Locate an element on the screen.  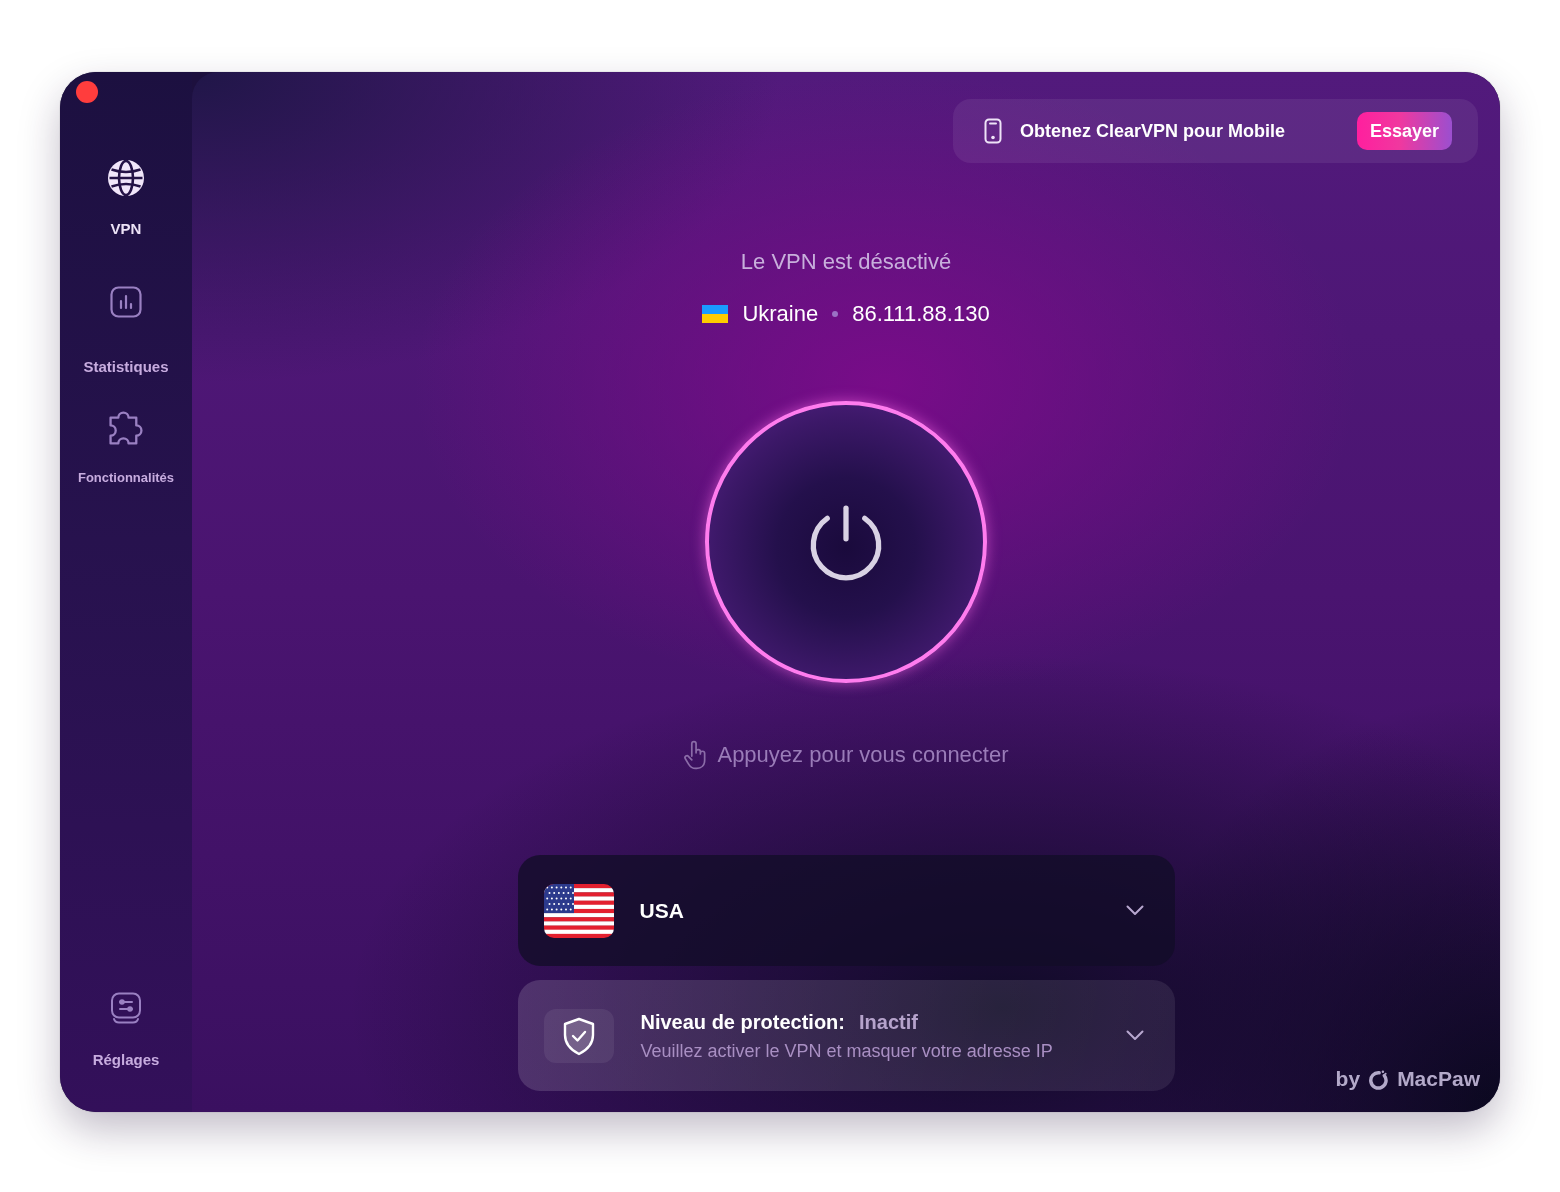
location-selector: USA is located at coordinates (846, 910).